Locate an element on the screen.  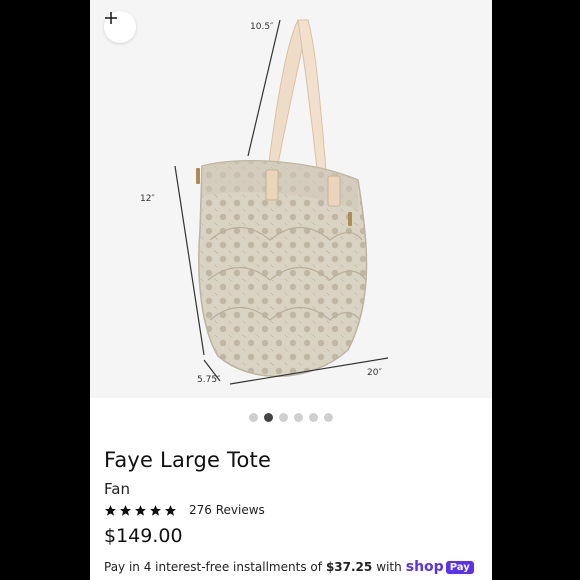
star-rating is located at coordinates (140, 510).